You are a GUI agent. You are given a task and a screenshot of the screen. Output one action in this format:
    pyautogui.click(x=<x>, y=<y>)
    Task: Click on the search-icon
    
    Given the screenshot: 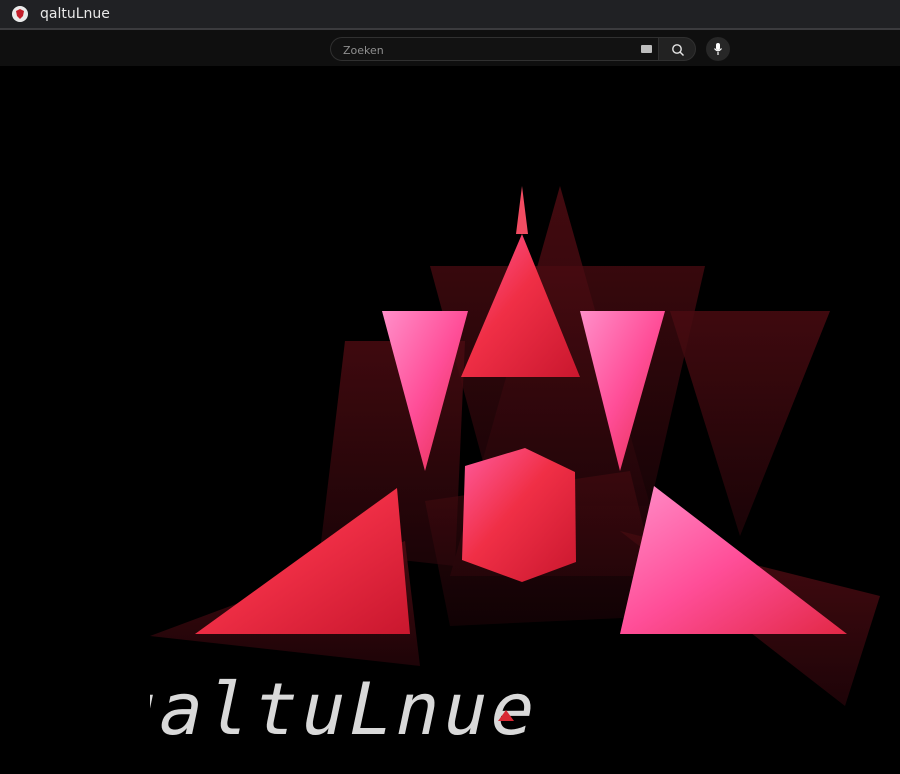 What is the action you would take?
    pyautogui.click(x=678, y=50)
    